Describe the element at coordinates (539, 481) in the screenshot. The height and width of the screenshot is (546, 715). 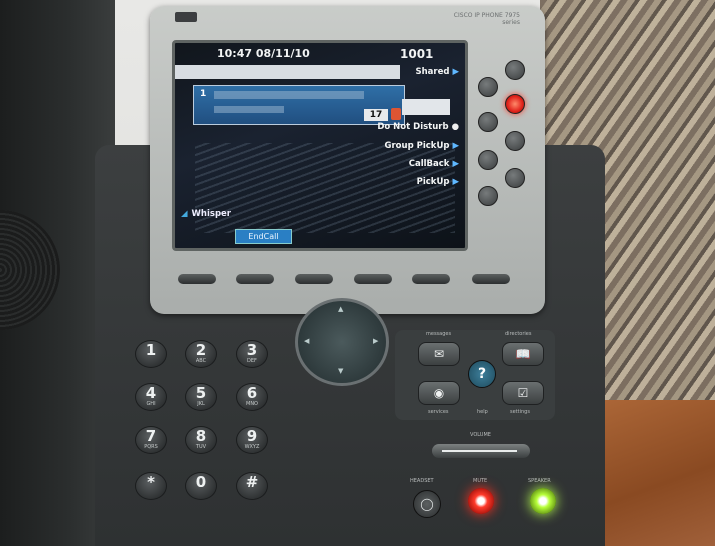
I see `speaker-label: SPEAKER` at that location.